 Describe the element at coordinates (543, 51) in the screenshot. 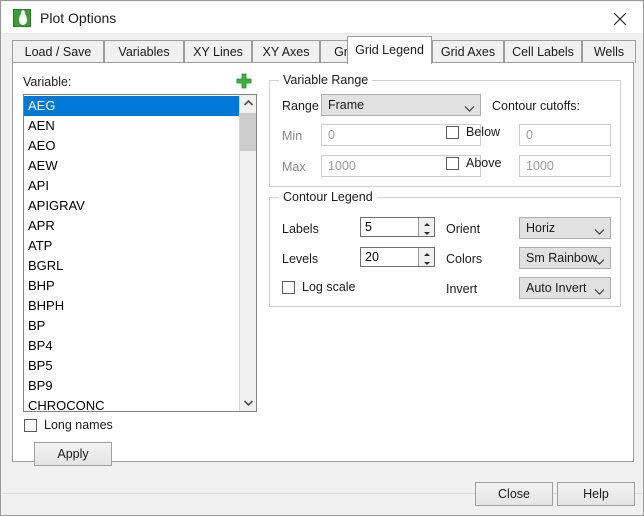

I see `tab-cell-labels: Cell Labels` at that location.